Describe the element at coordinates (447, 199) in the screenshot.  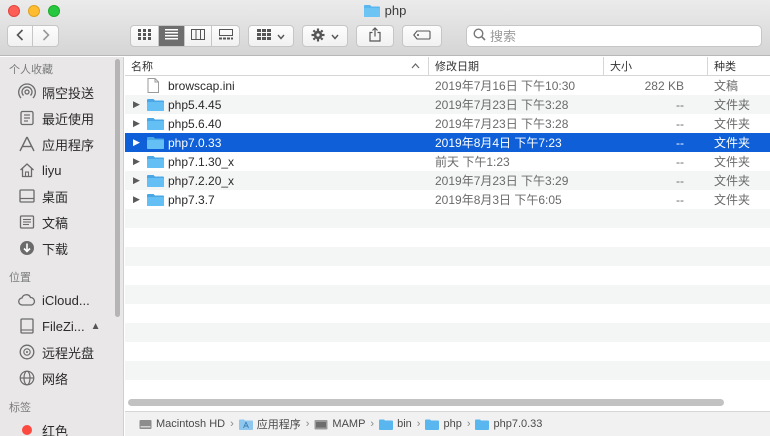
I see `file-row: ▶ php7.3.7 2019年8月3日 下午6:05 -- 文件夹` at that location.